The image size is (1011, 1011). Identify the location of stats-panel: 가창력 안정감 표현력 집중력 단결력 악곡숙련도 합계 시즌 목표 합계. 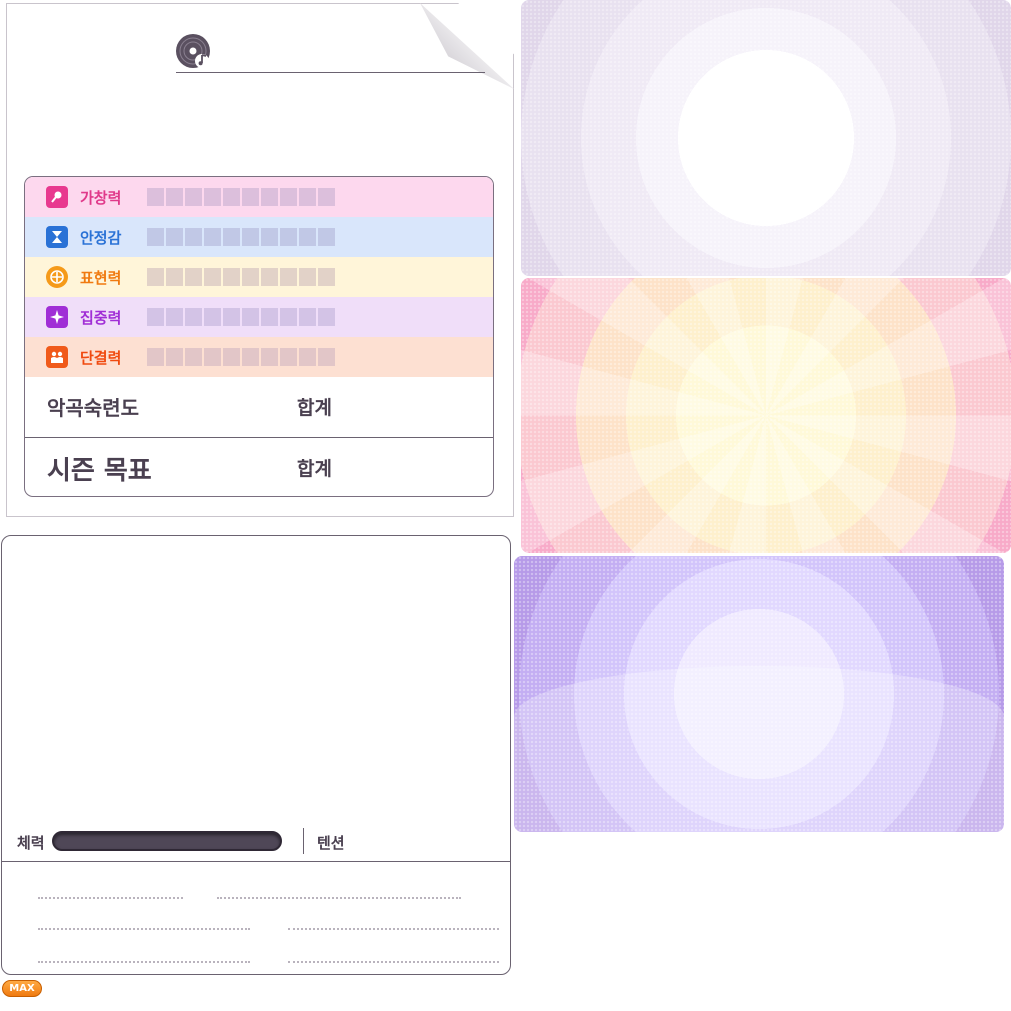
(259, 336).